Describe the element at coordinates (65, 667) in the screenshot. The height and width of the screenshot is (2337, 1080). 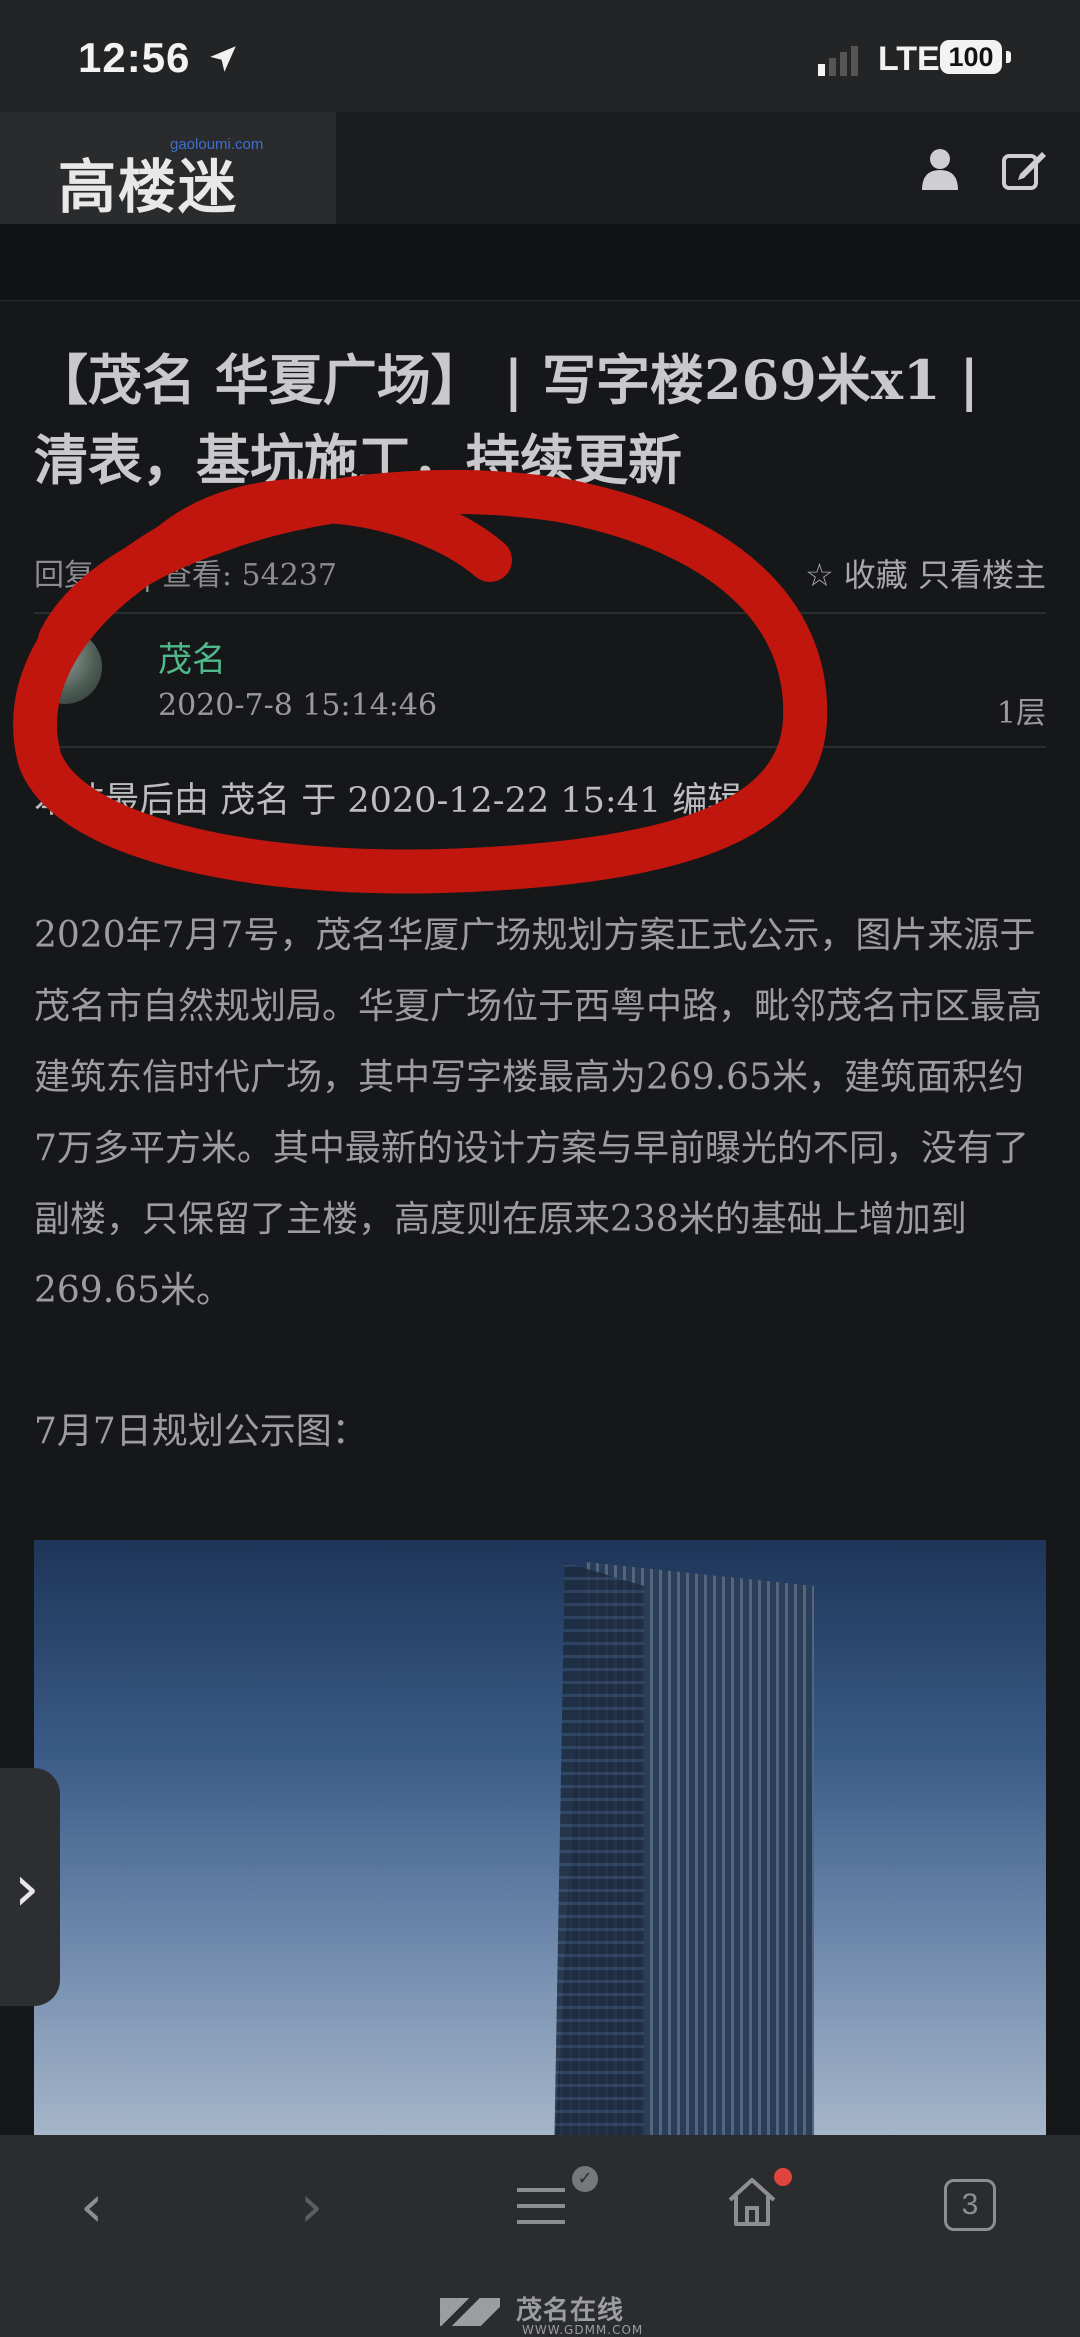
I see `author-avatar` at that location.